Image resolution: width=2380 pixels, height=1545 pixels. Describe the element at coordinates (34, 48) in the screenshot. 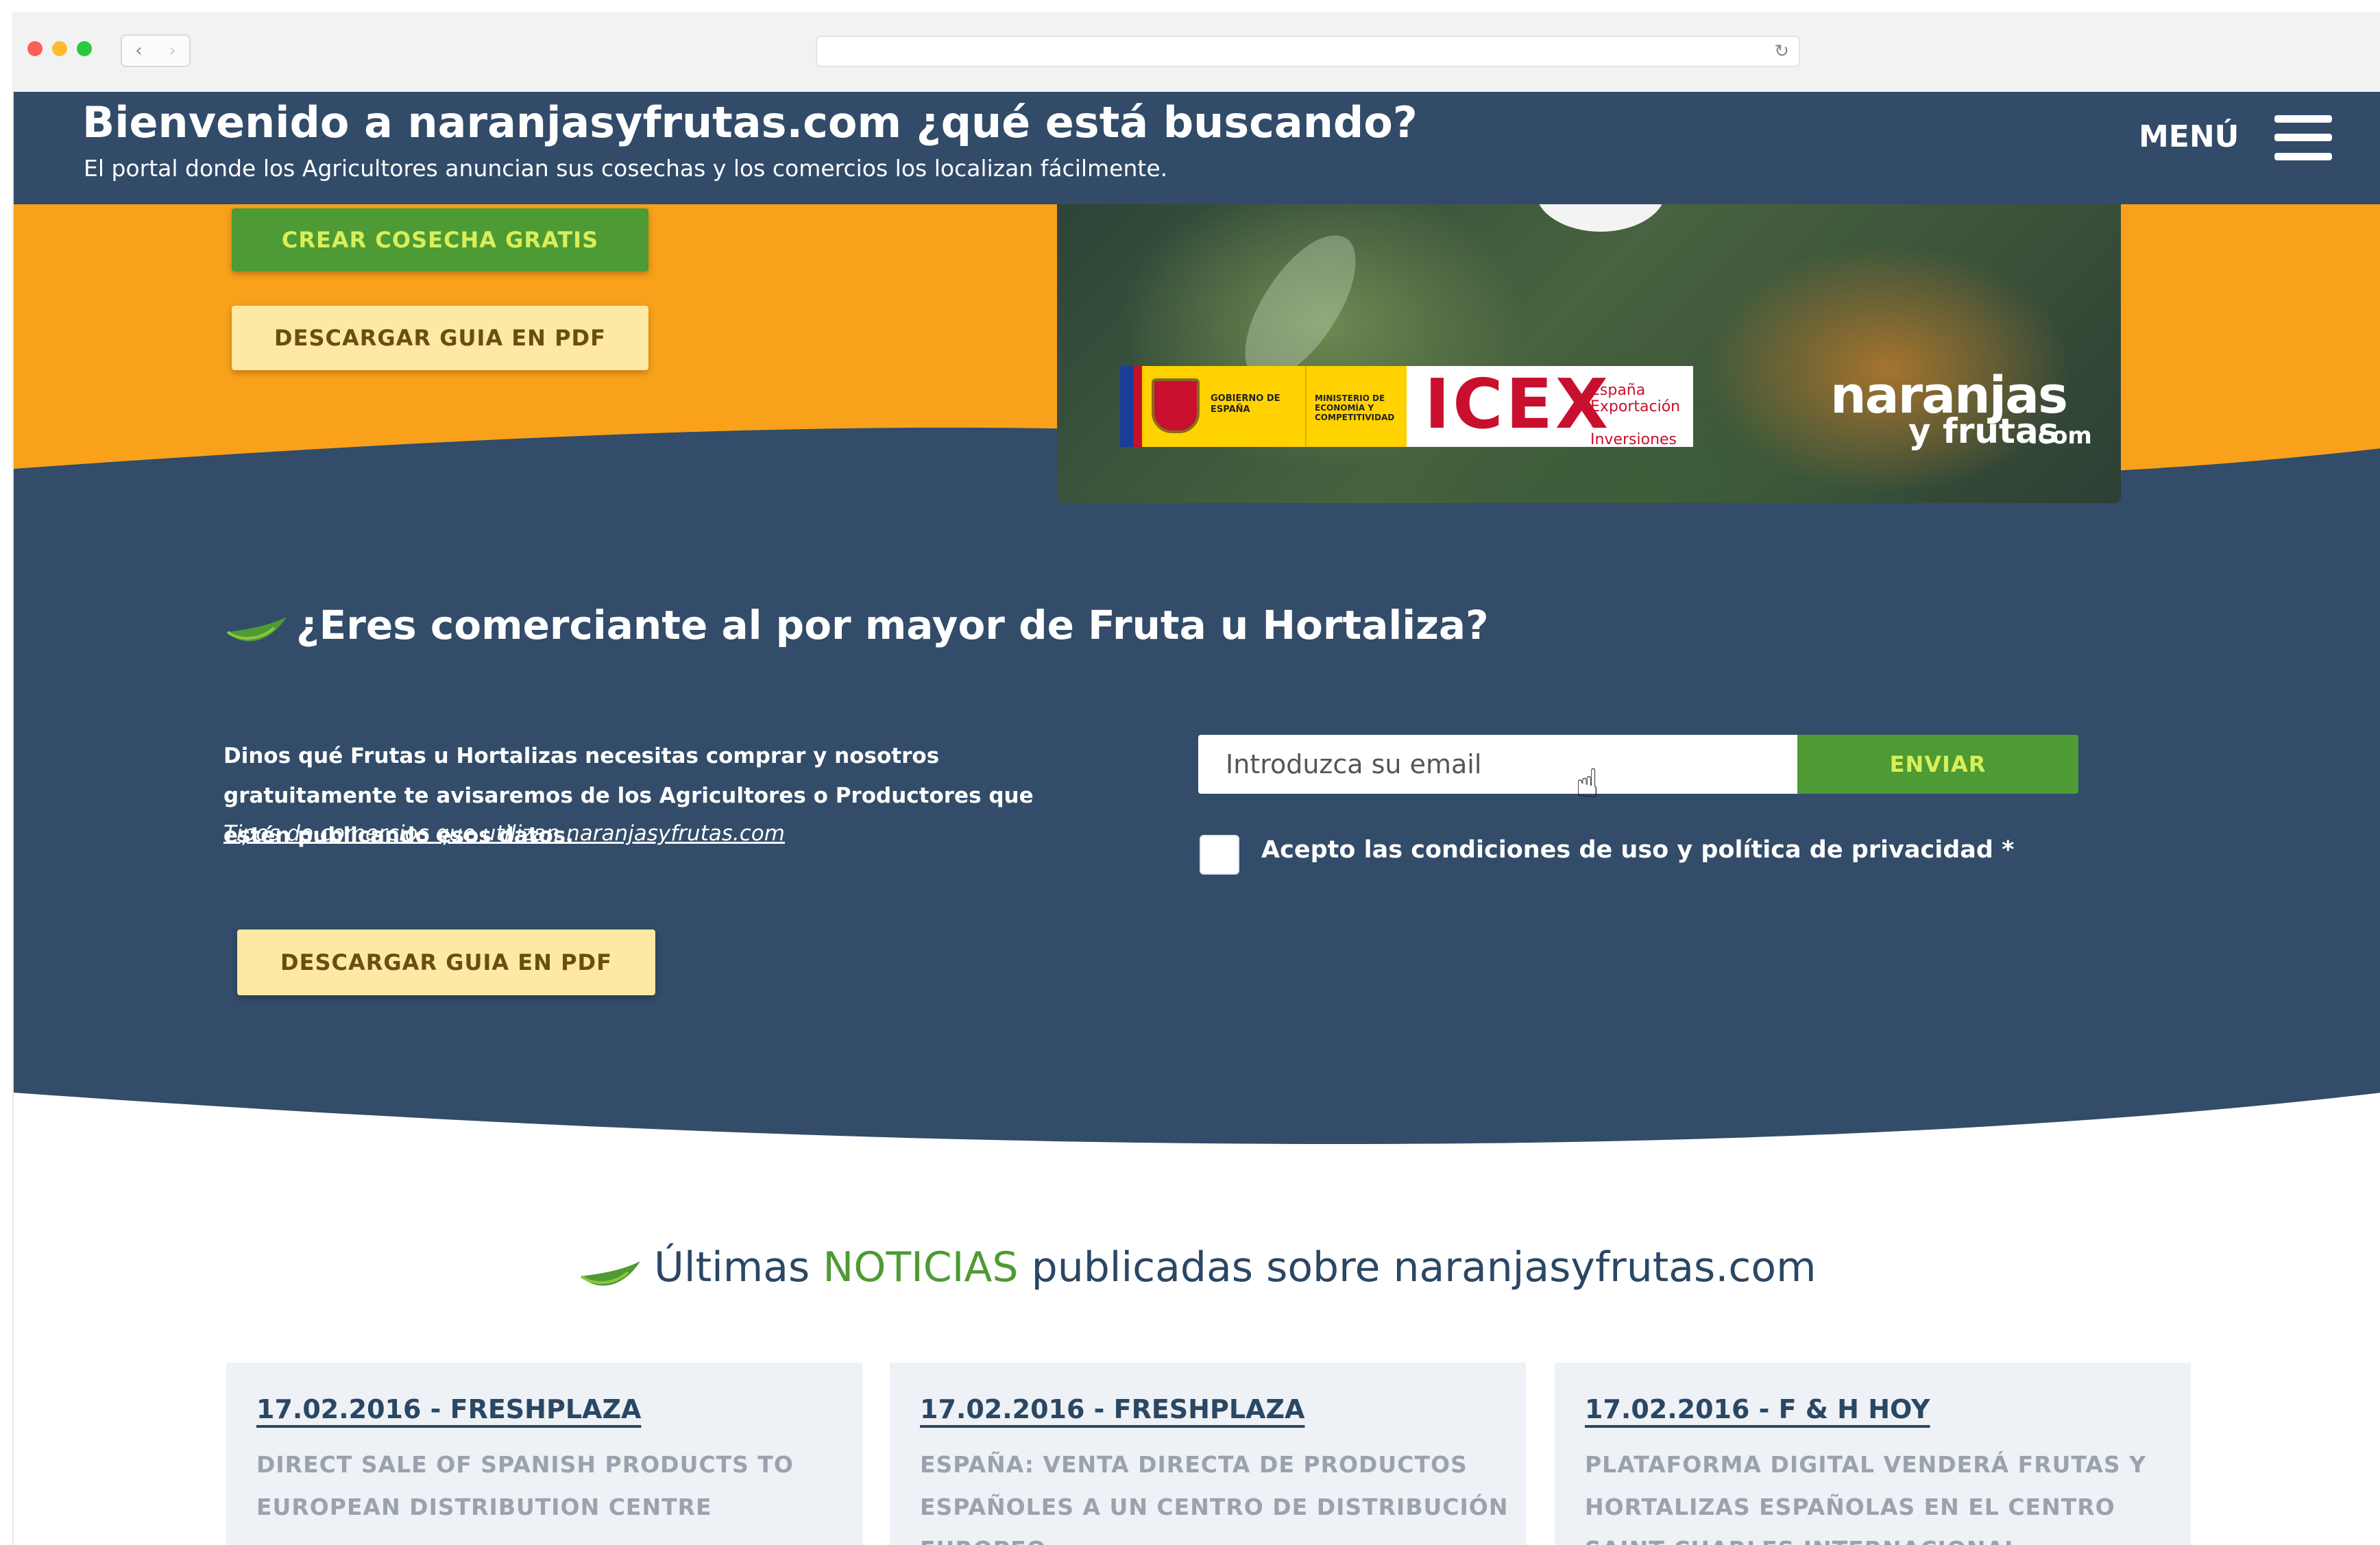

I see `close-window-button` at that location.